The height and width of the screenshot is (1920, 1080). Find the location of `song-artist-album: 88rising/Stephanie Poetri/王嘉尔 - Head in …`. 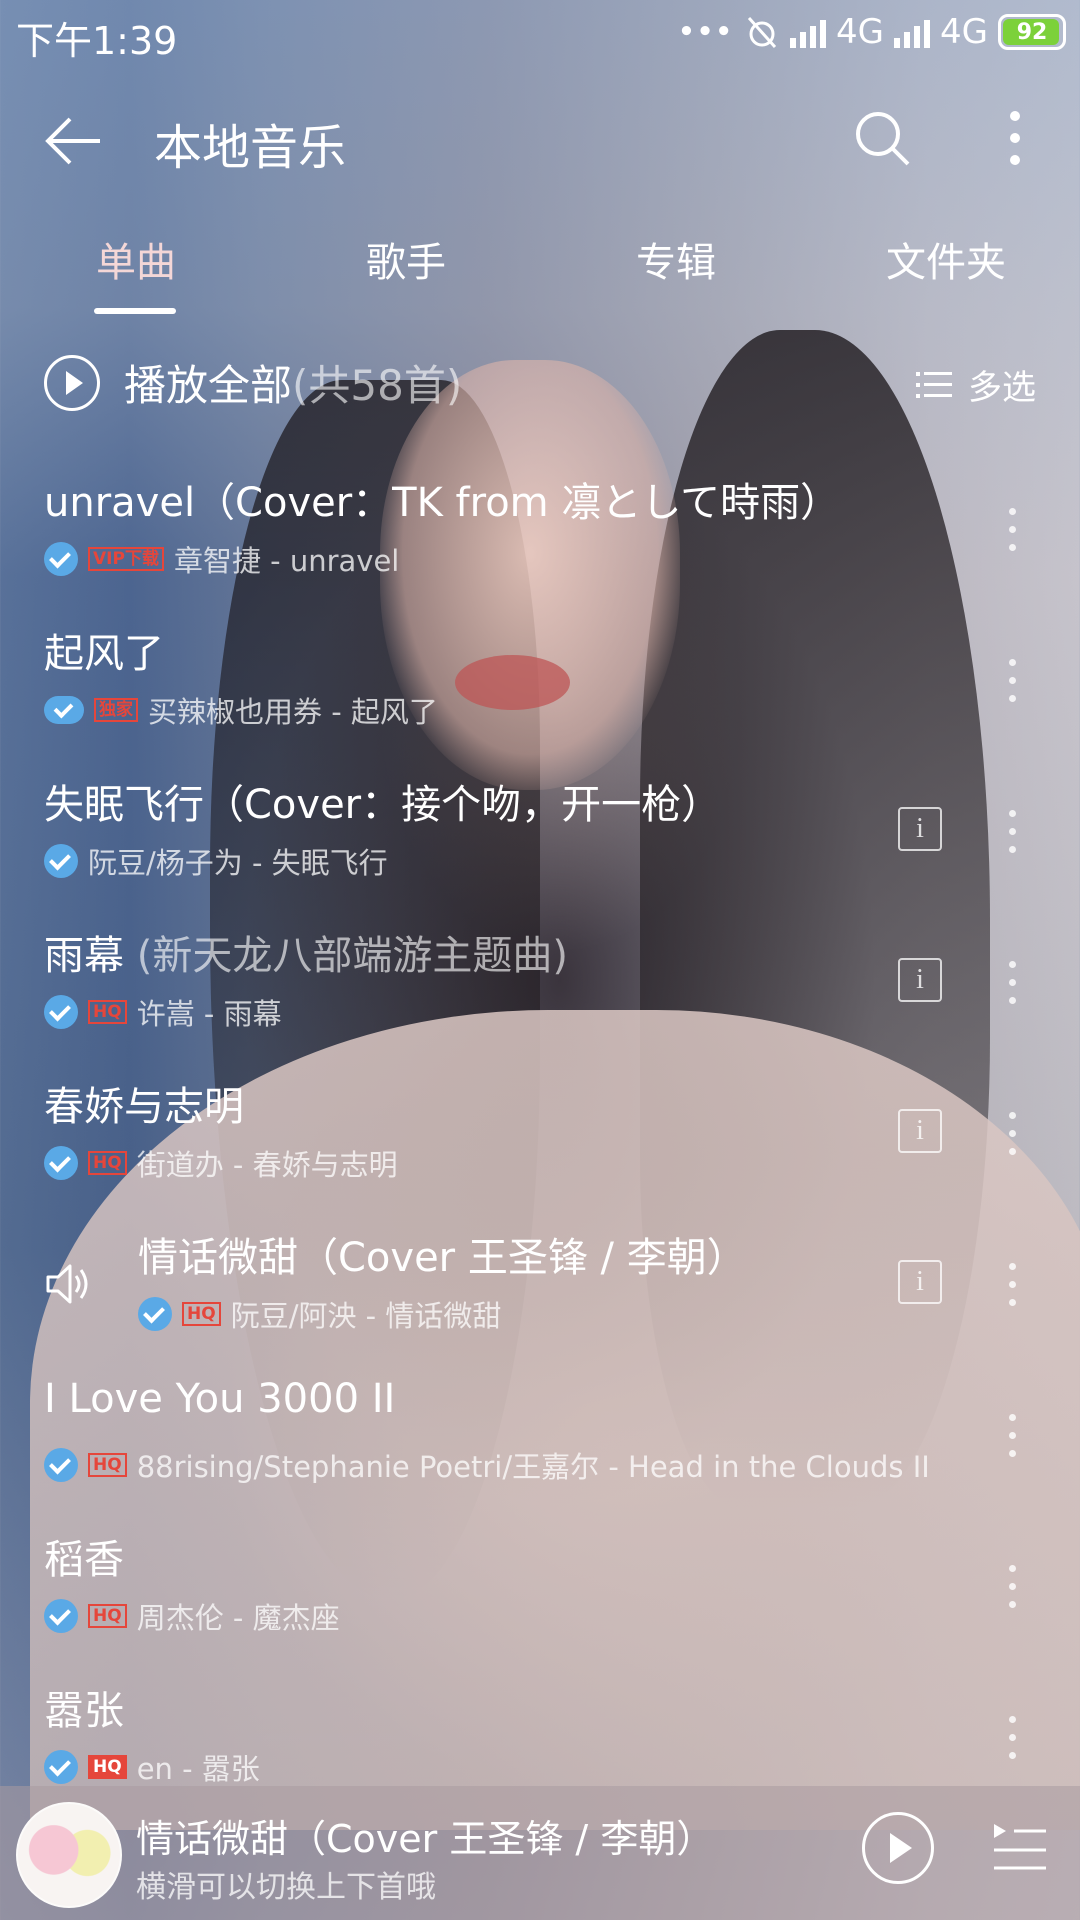

song-artist-album: 88rising/Stephanie Poetri/王嘉尔 - Head in … is located at coordinates (533, 1467).